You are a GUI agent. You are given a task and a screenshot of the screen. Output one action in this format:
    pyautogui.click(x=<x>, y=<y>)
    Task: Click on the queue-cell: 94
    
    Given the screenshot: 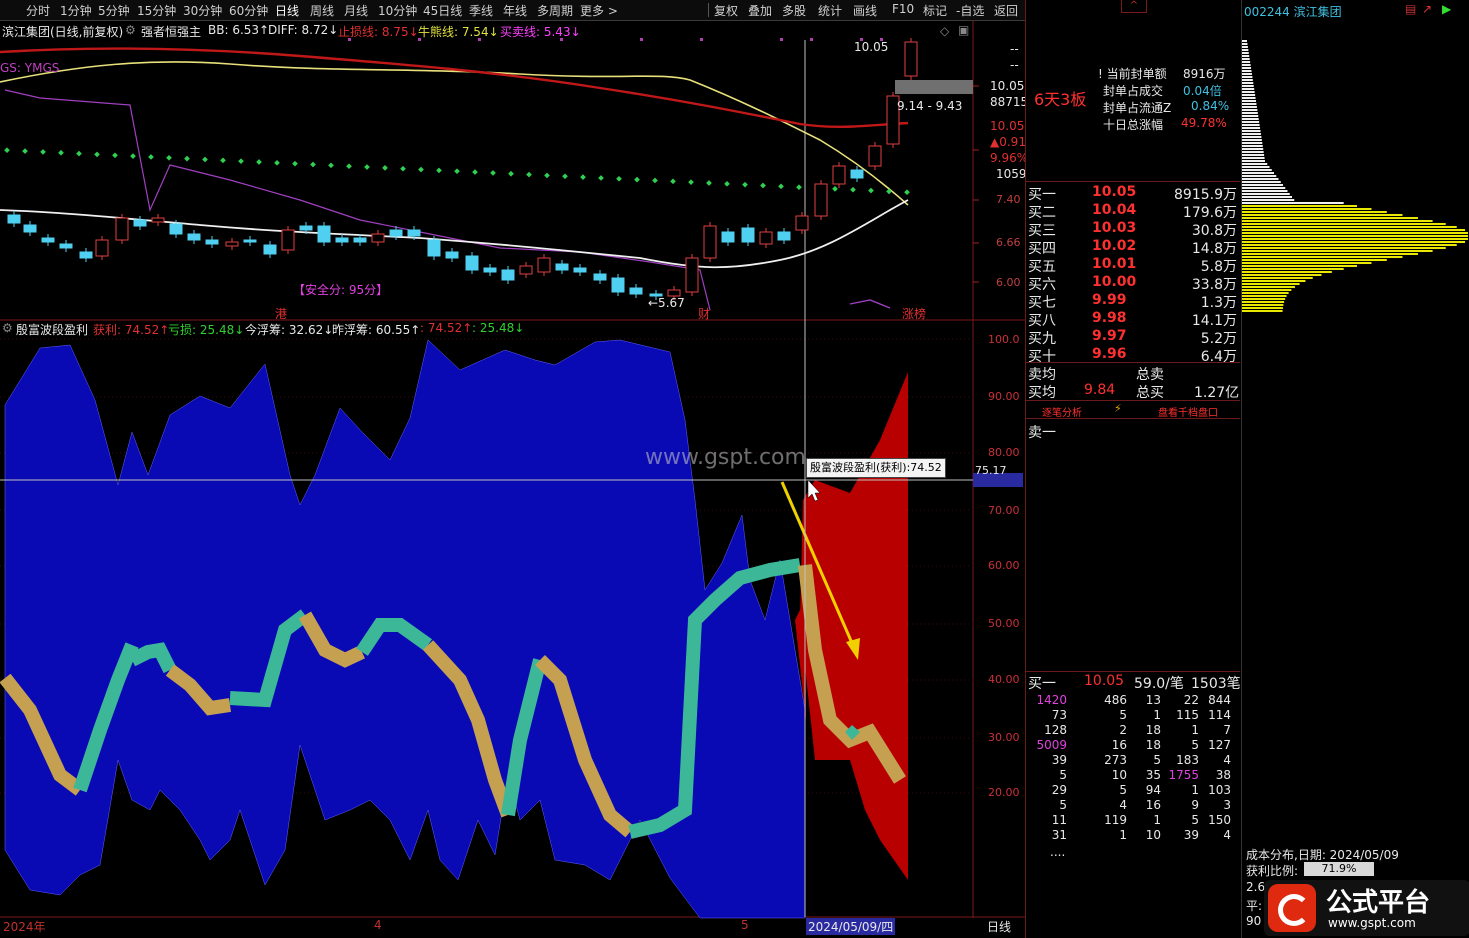 What is the action you would take?
    pyautogui.click(x=1153, y=790)
    